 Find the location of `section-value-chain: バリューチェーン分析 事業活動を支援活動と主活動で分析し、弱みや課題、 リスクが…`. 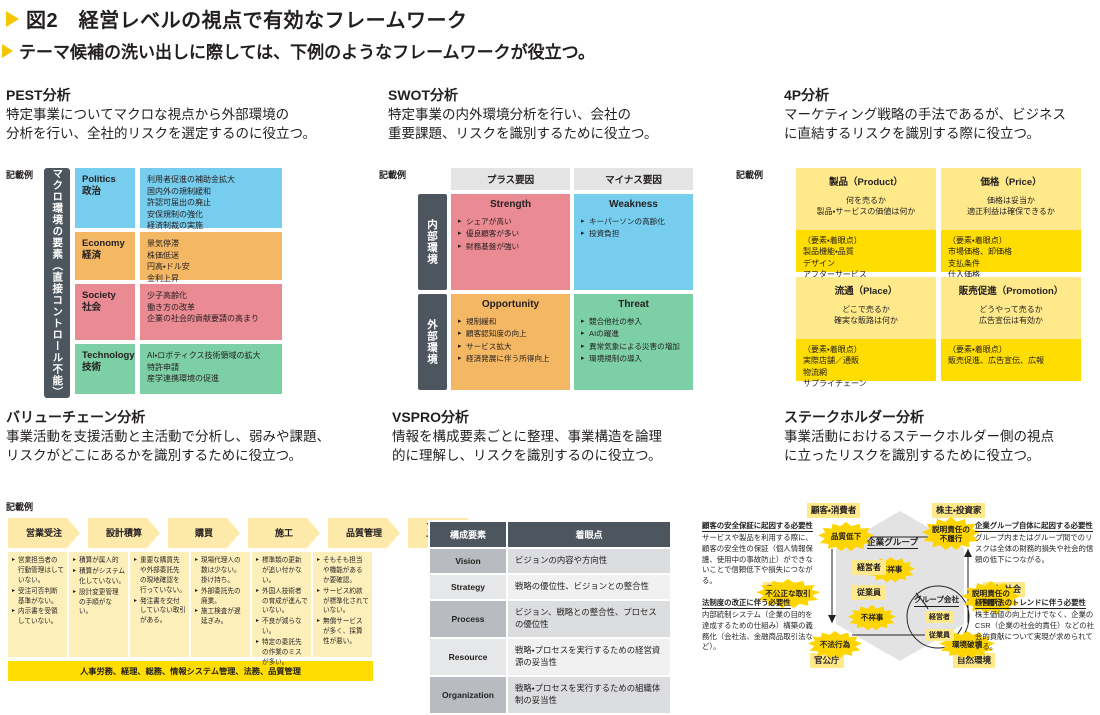

section-value-chain: バリューチェーン分析 事業活動を支援活動と主活動で分析し、弱みや課題、 リスクが… is located at coordinates (196, 436).